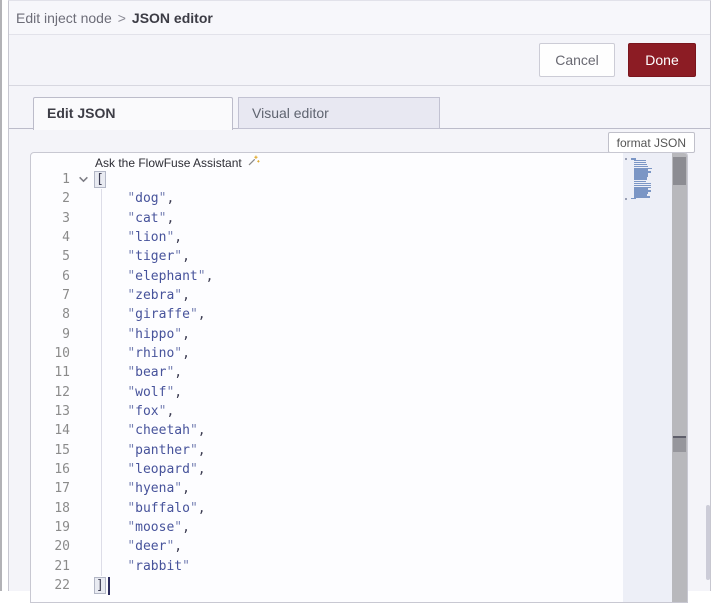 This screenshot has width=717, height=603. I want to click on minimap, so click(647, 377).